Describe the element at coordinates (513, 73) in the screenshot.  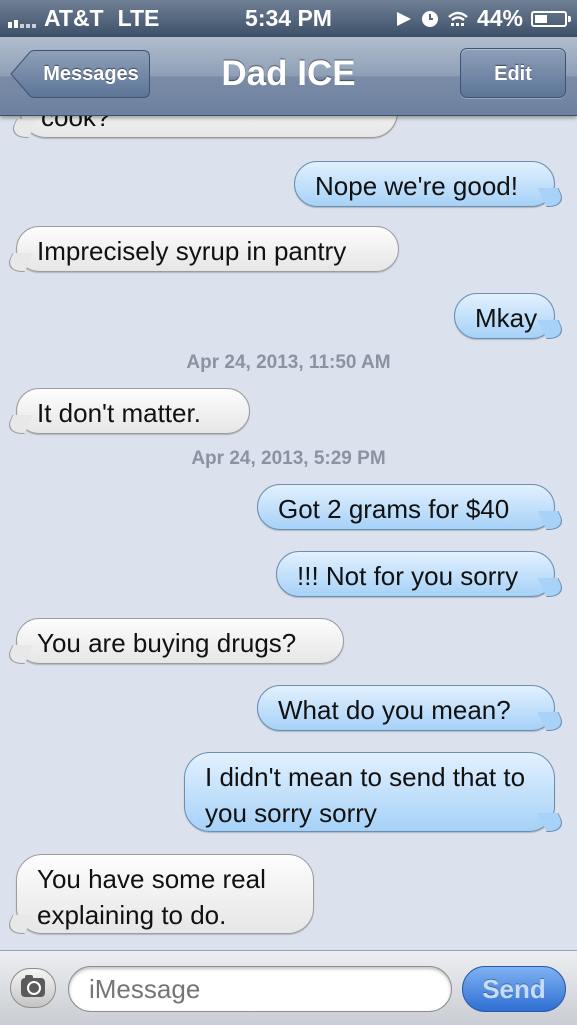
I see `edit-button: Edit` at that location.